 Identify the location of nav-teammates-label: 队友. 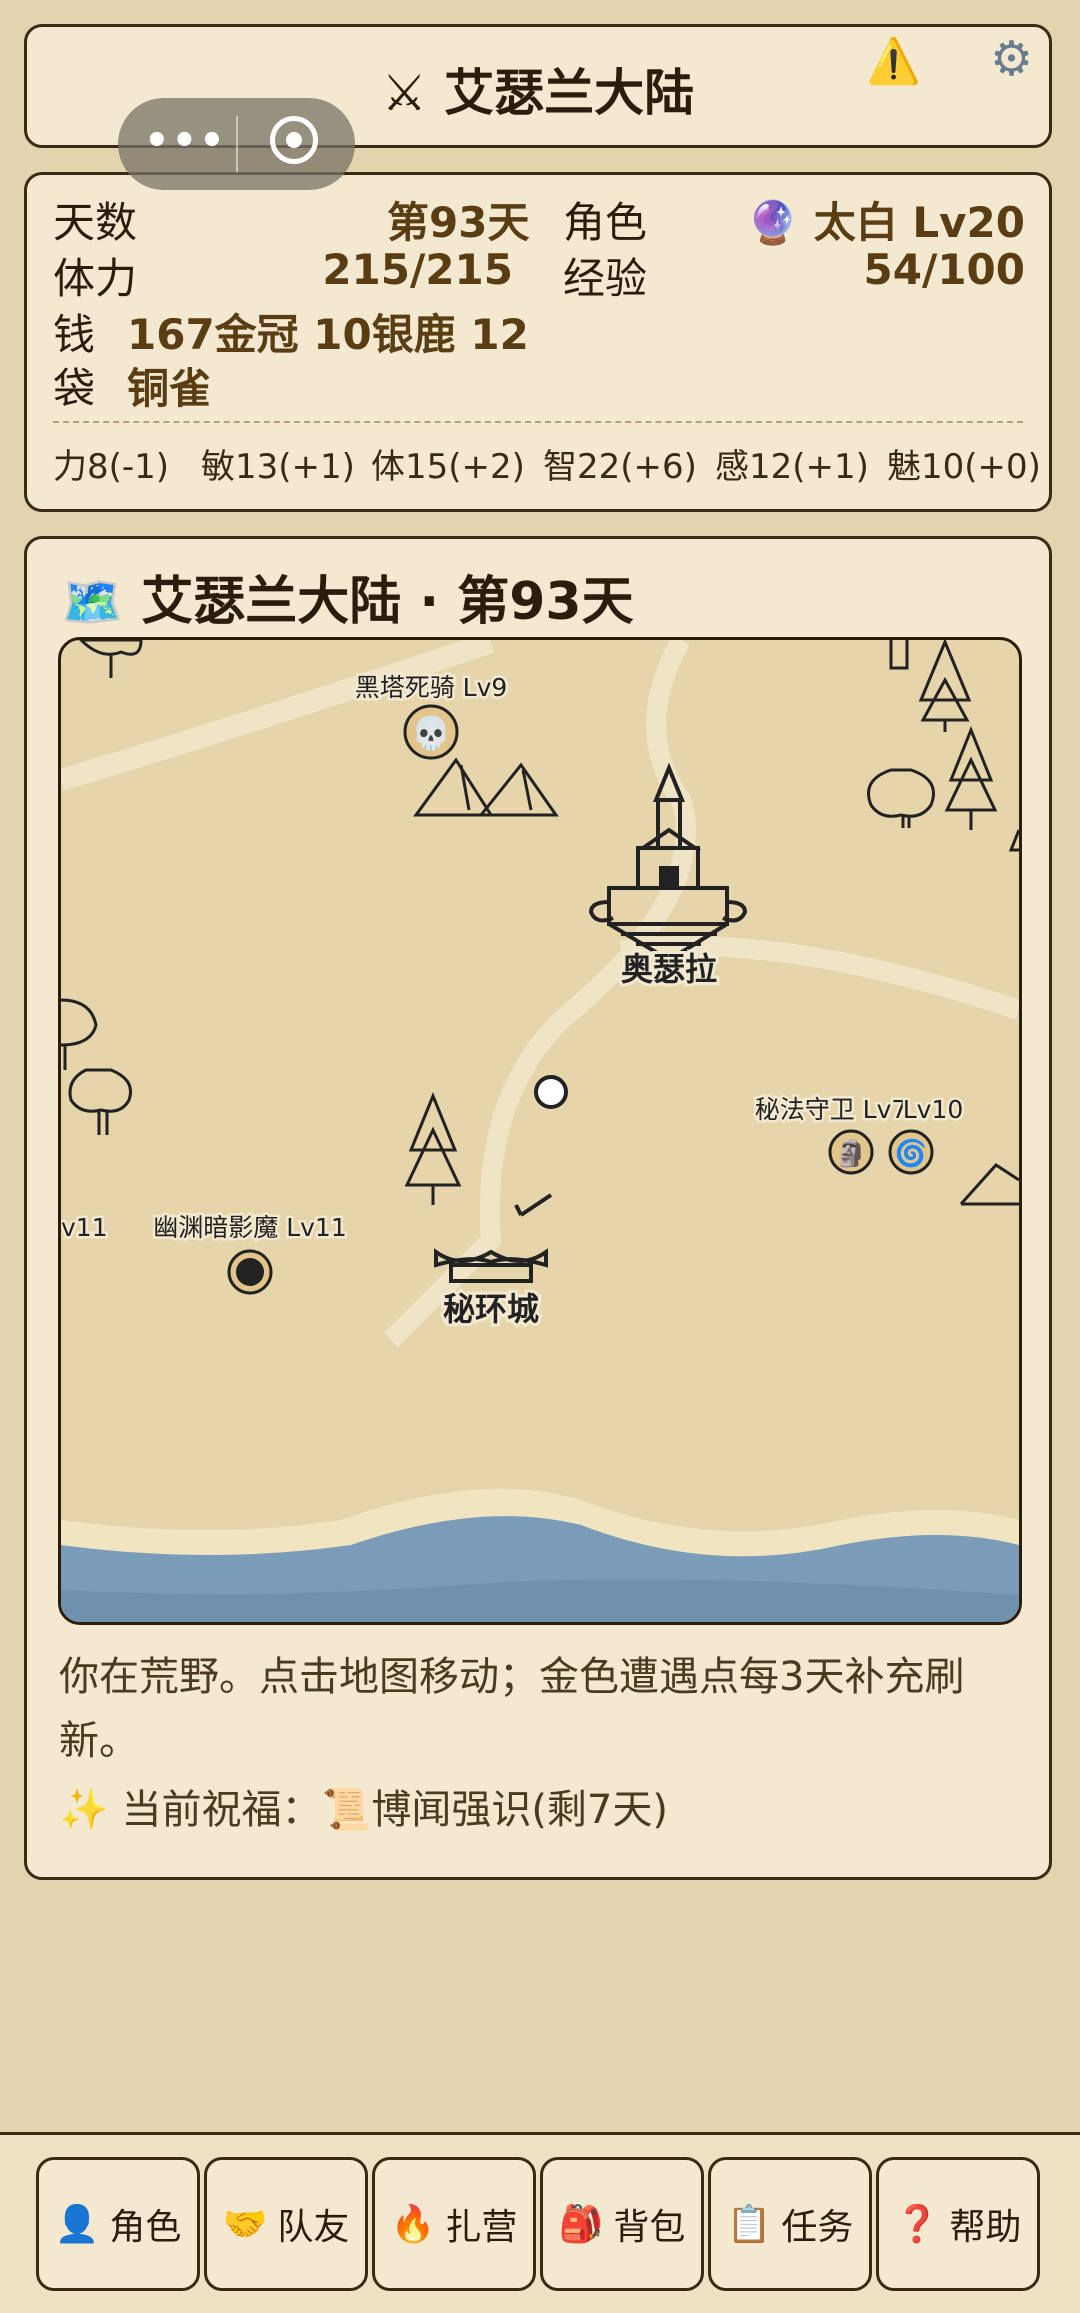
(313, 2227).